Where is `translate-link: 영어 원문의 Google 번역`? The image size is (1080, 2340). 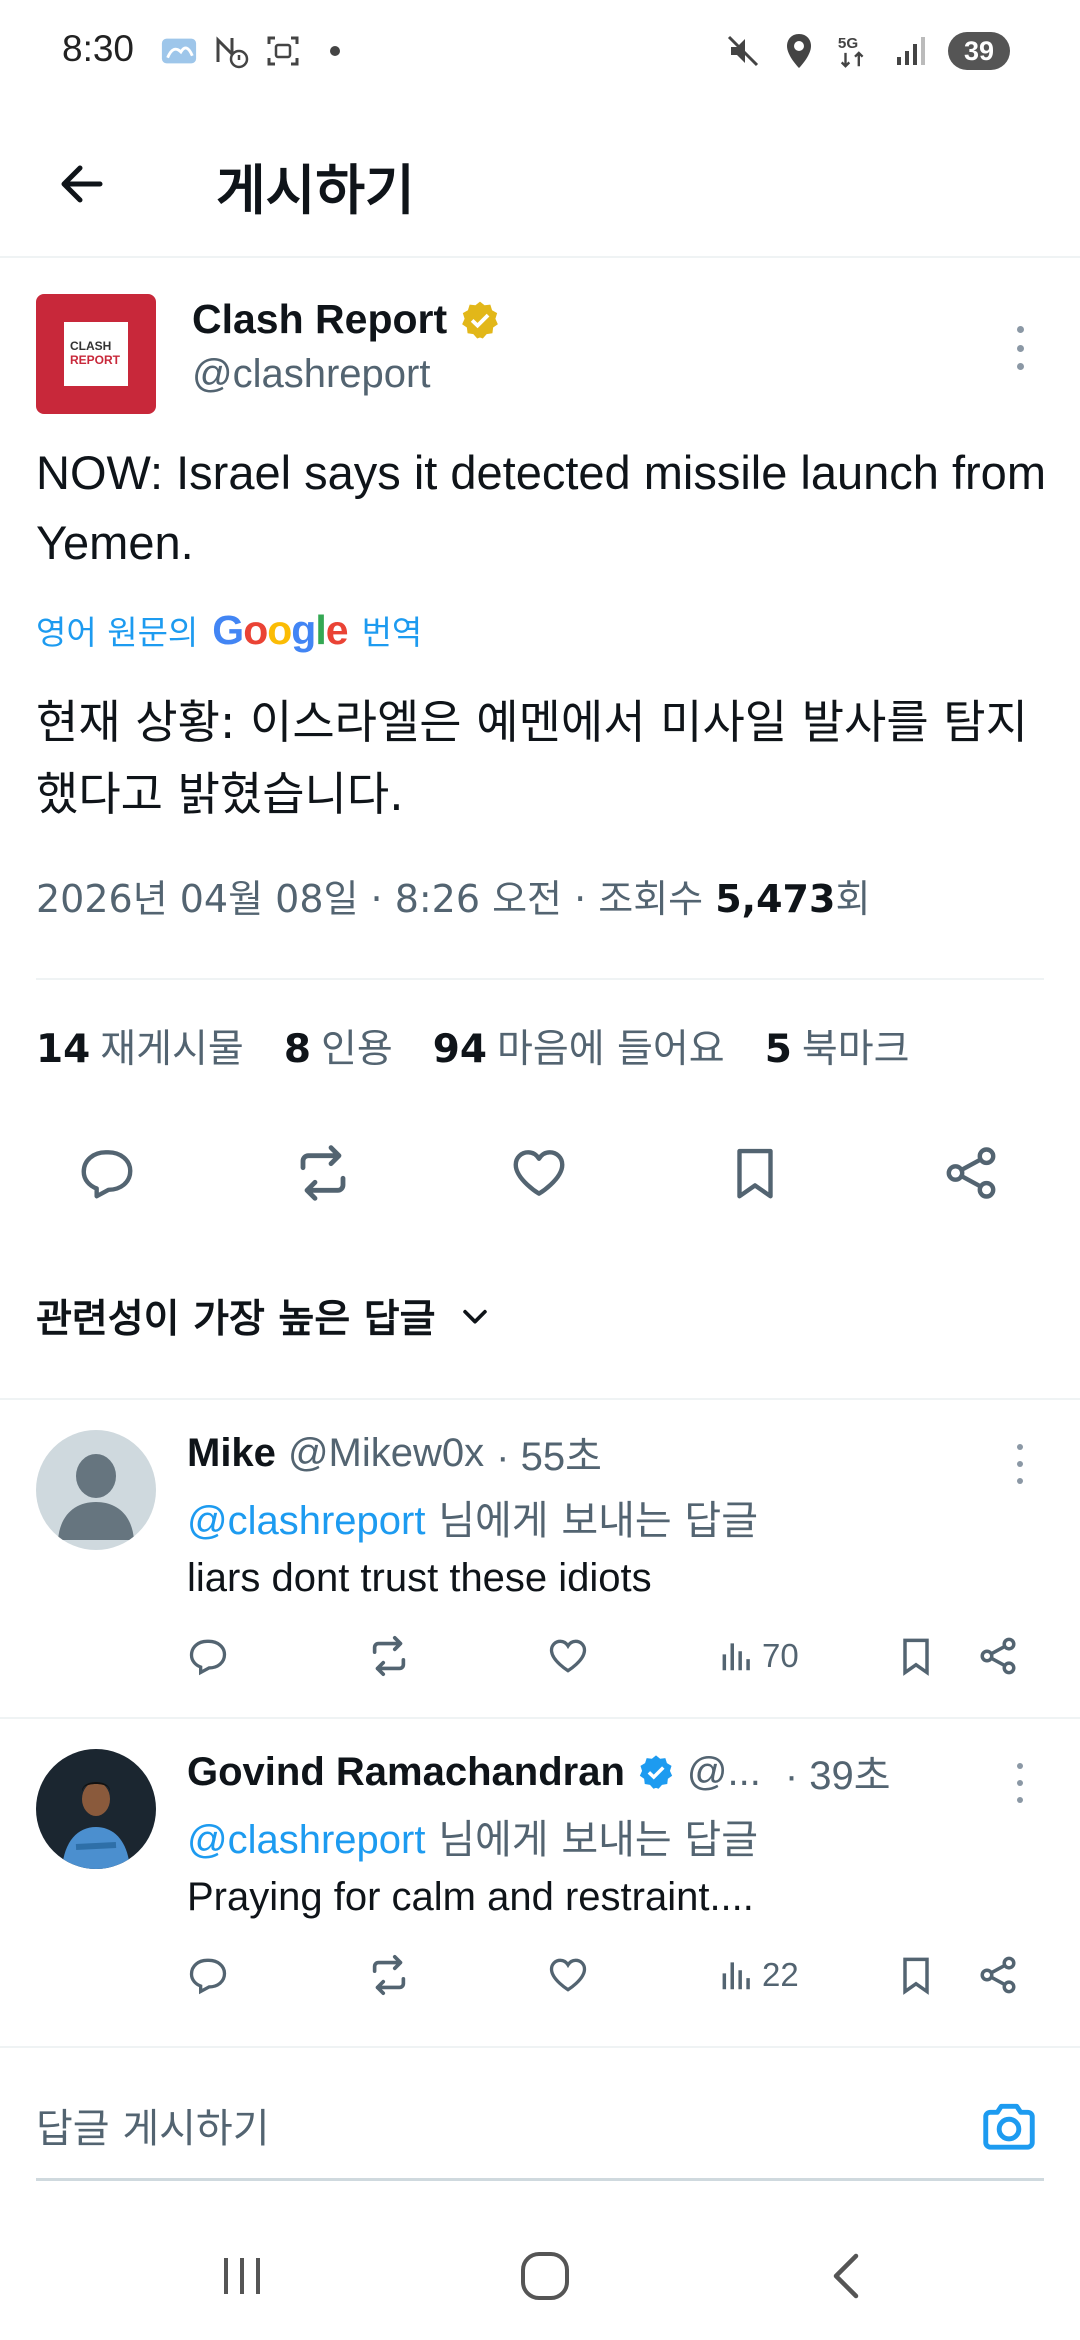 translate-link: 영어 원문의 Google 번역 is located at coordinates (229, 630).